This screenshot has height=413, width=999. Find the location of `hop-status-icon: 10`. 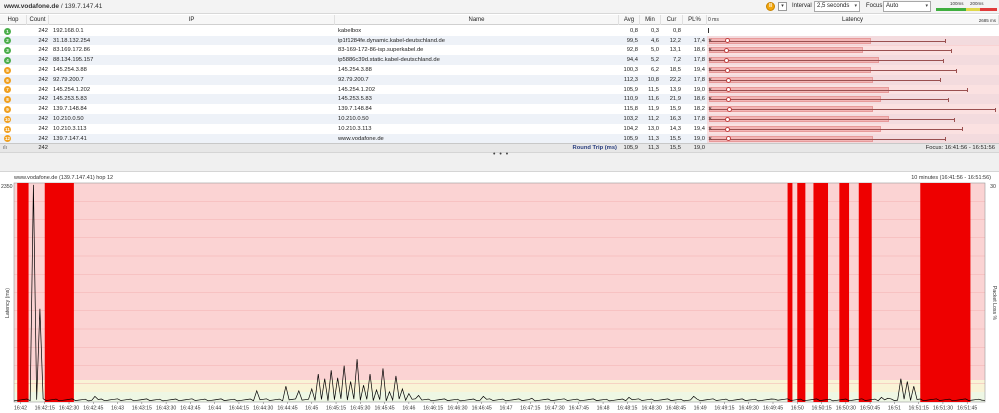

hop-status-icon: 10 is located at coordinates (7, 119).